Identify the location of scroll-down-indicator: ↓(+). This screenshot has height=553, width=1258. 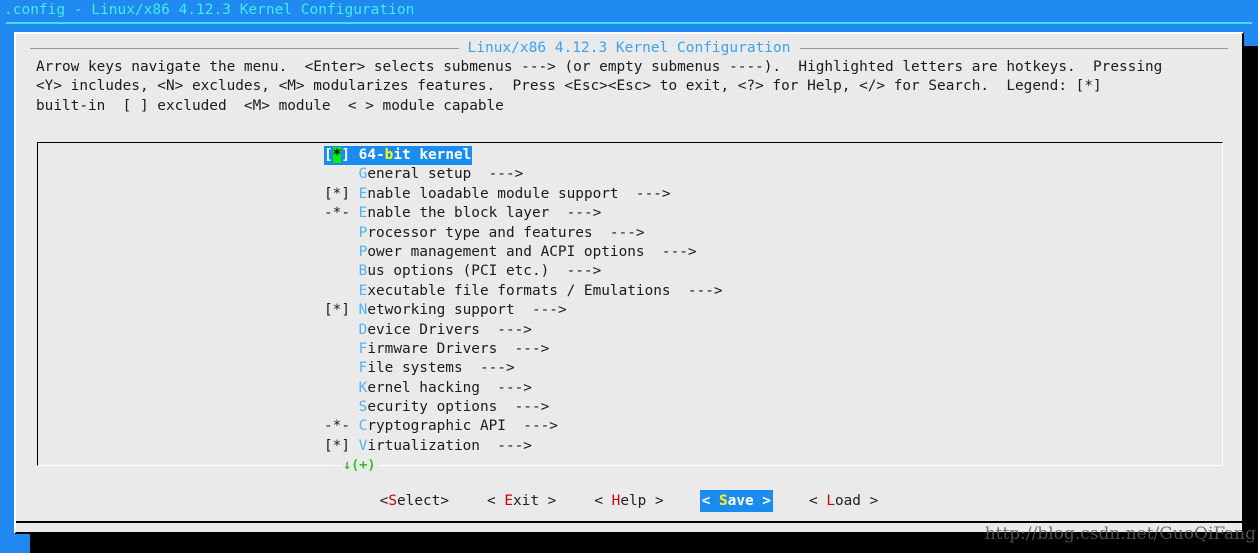
(359, 465).